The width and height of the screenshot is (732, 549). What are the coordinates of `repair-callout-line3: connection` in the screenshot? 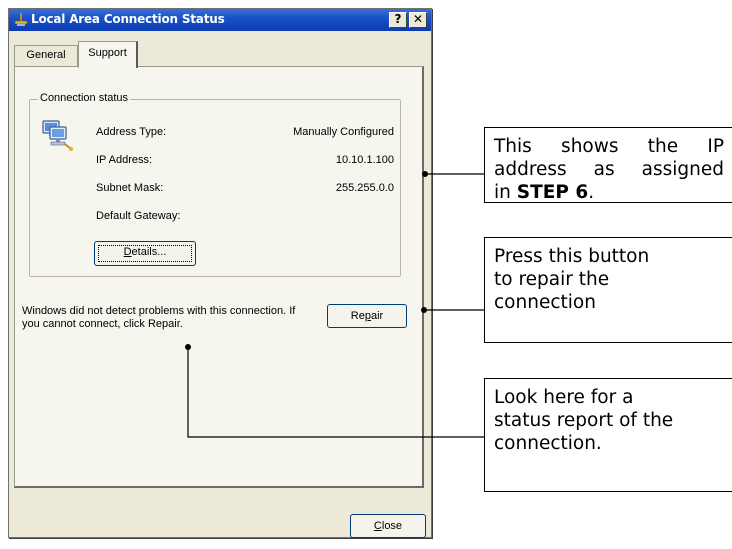 It's located at (545, 302).